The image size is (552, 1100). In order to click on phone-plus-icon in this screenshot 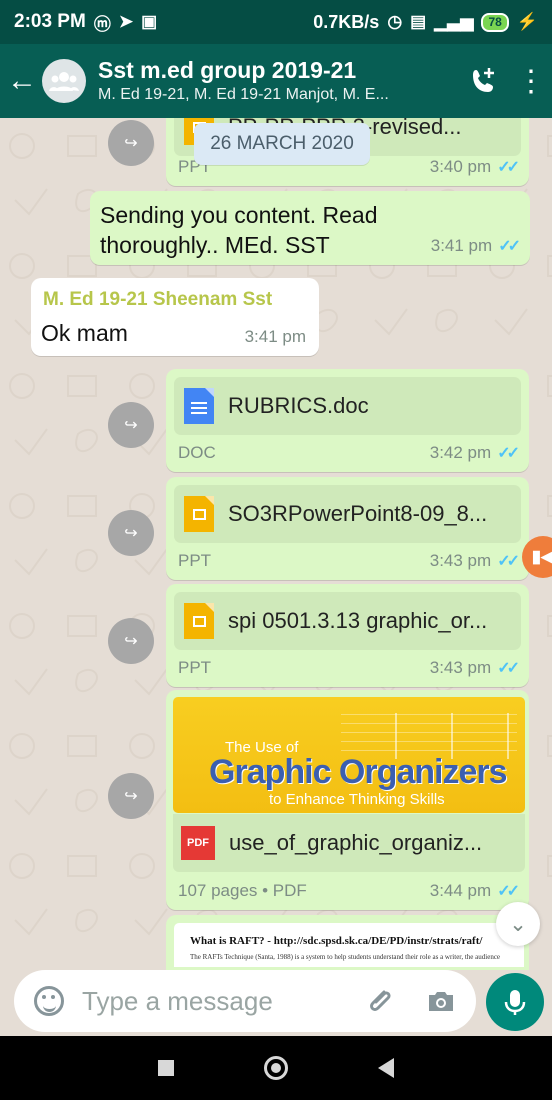, I will do `click(483, 80)`.